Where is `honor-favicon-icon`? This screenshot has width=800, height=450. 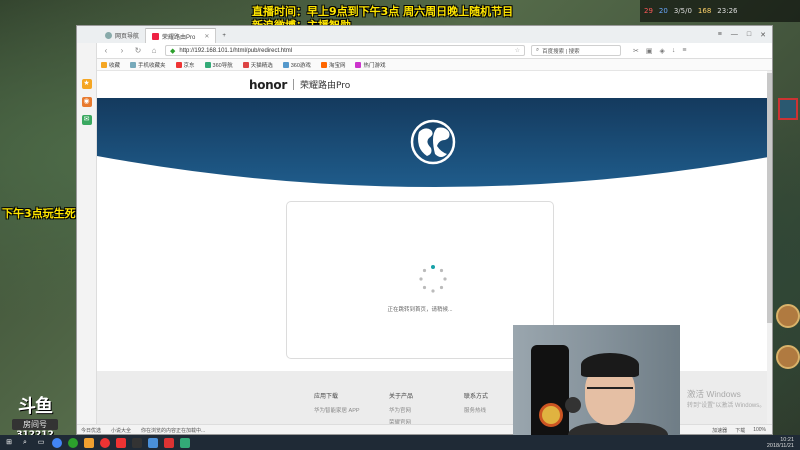
honor-favicon-icon is located at coordinates (156, 36).